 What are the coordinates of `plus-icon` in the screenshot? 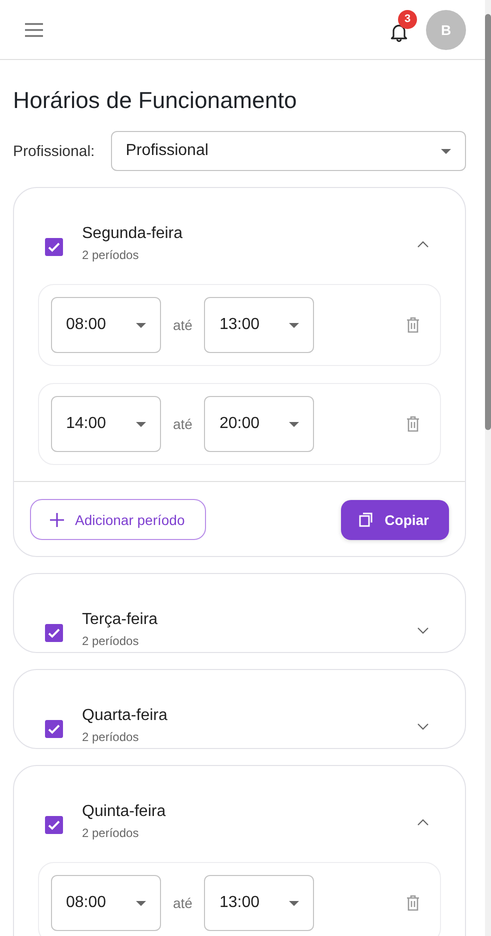 It's located at (57, 520).